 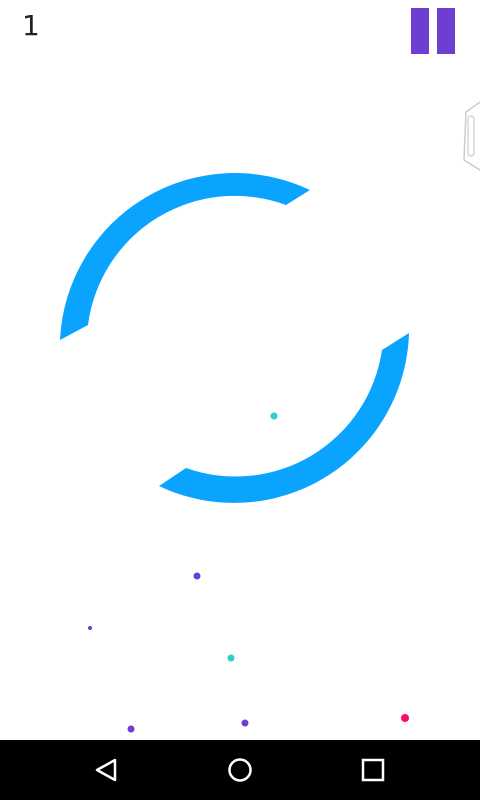 I want to click on back-button, so click(x=107, y=770).